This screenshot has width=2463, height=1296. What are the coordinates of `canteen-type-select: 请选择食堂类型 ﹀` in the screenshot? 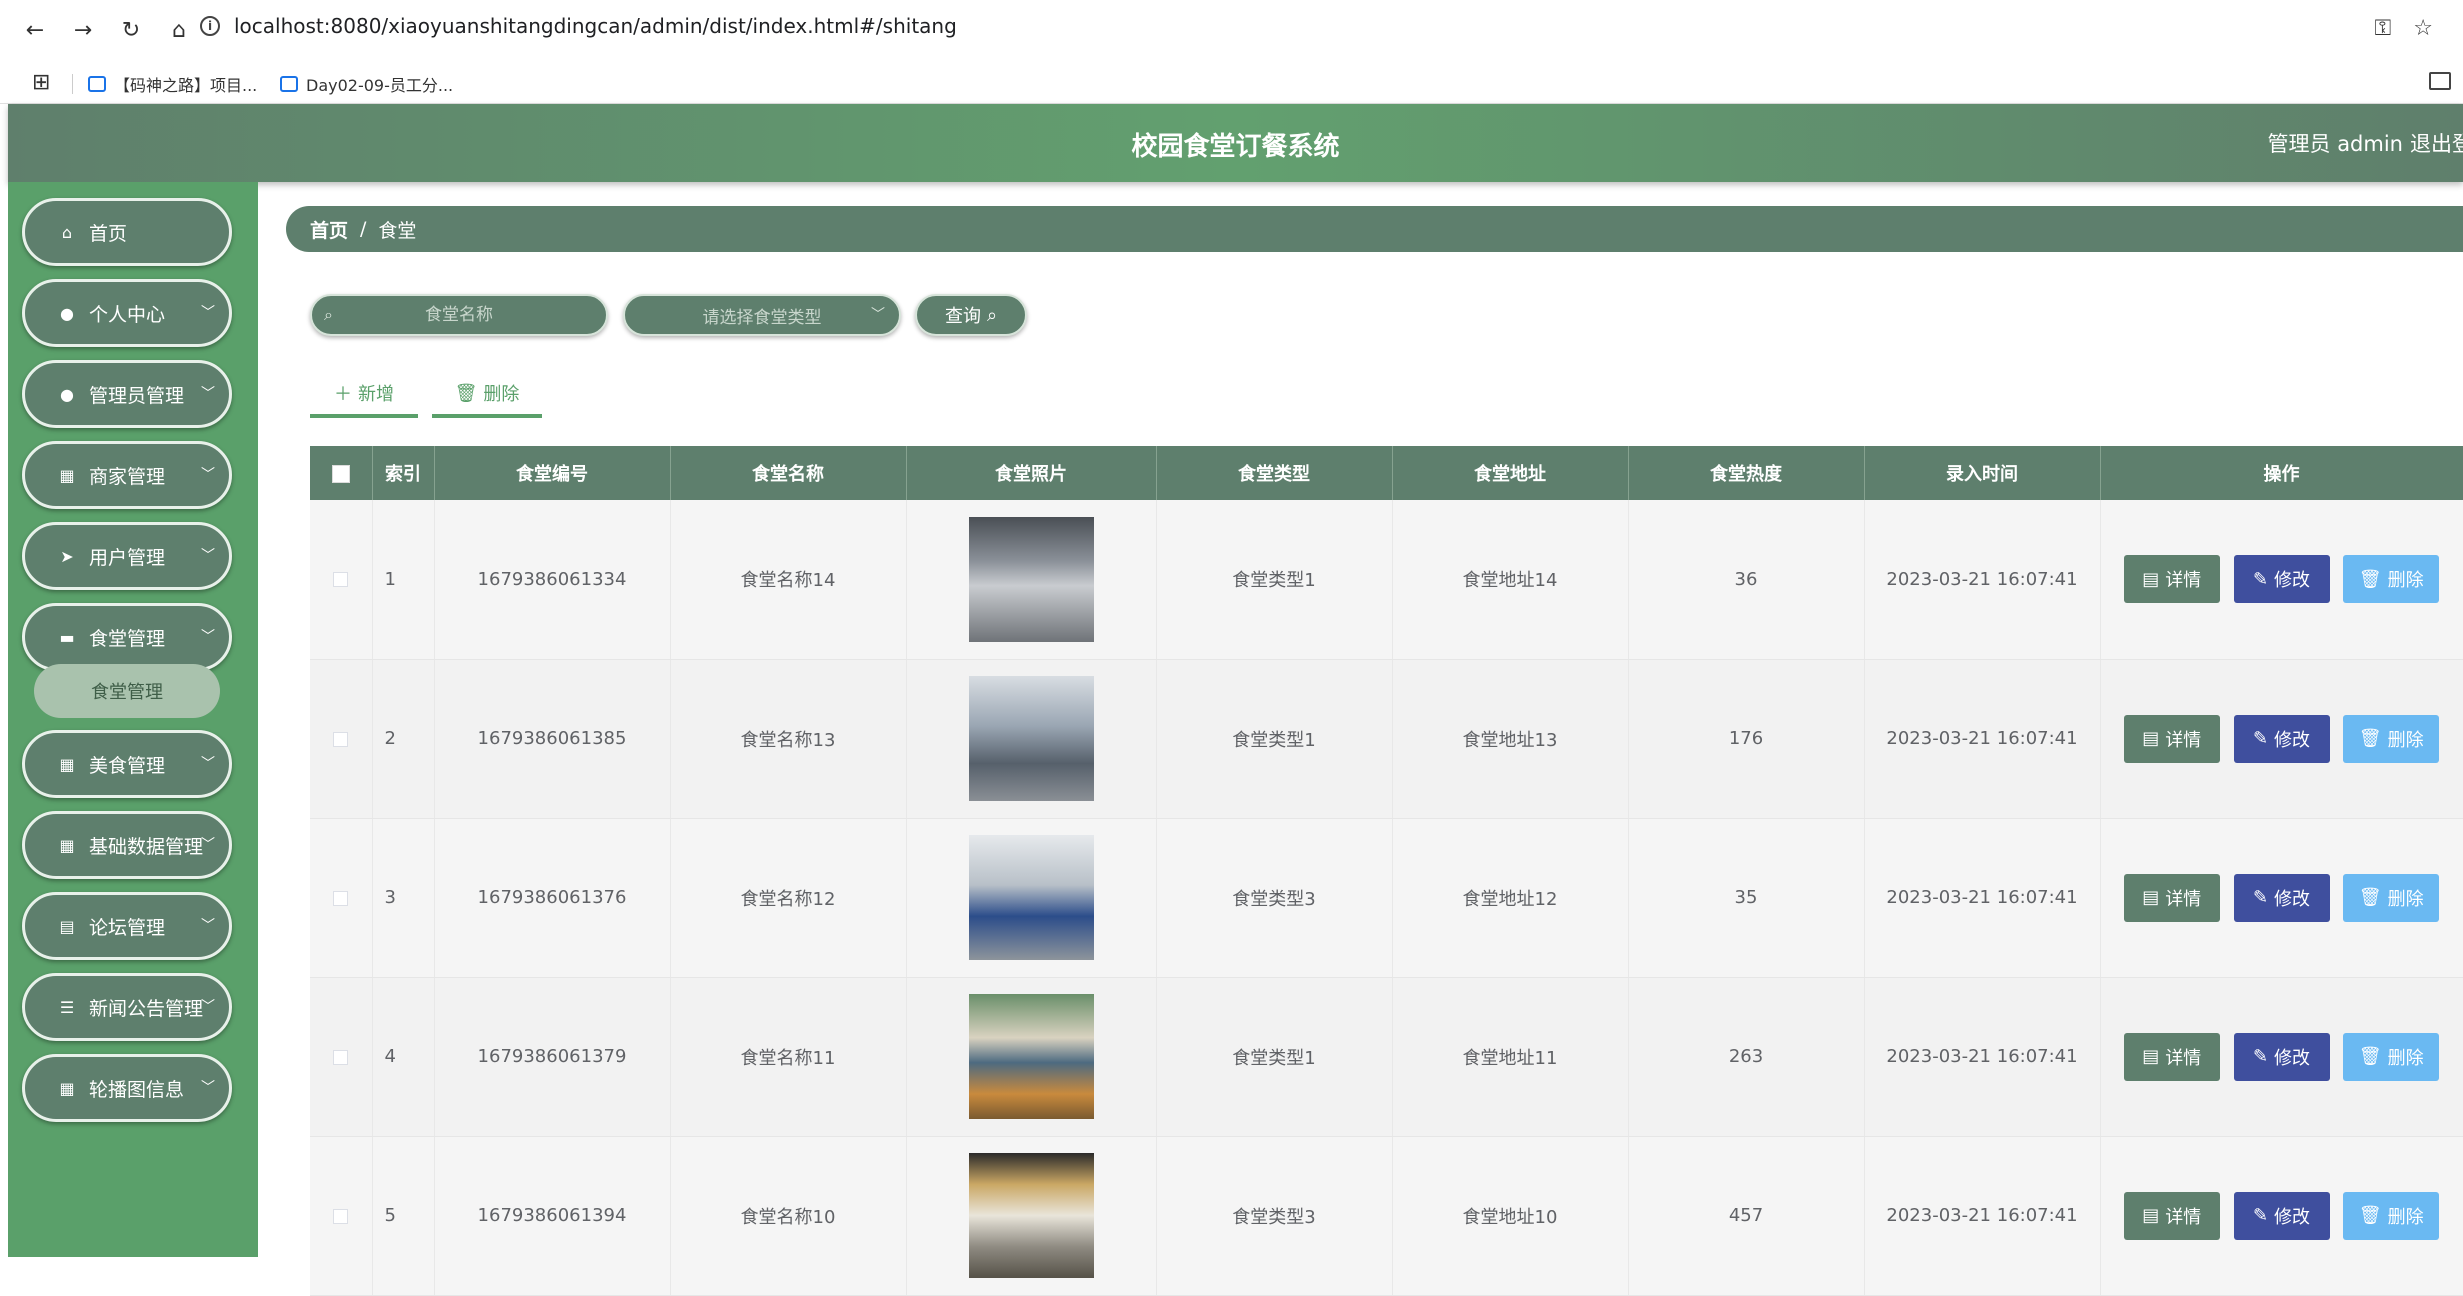 It's located at (762, 315).